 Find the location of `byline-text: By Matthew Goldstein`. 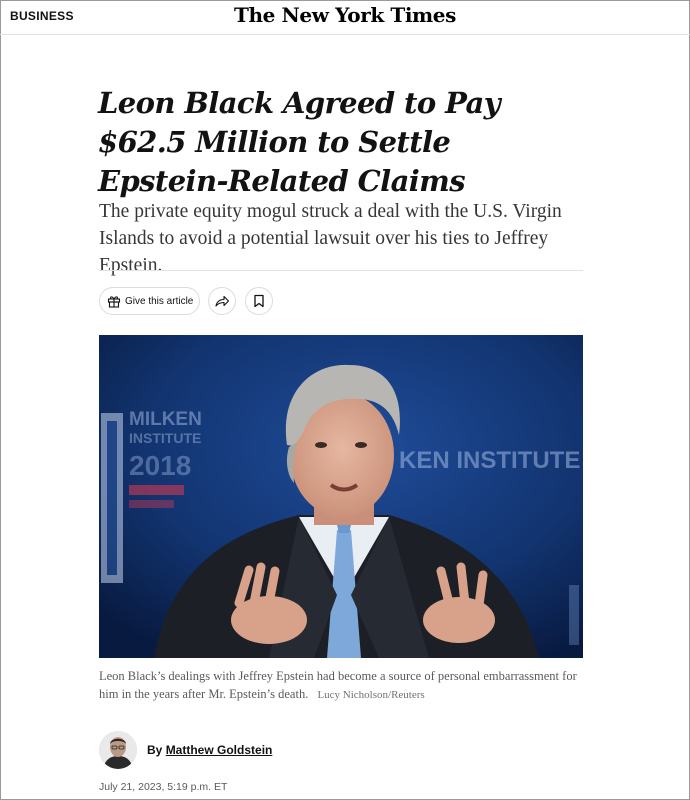

byline-text: By Matthew Goldstein is located at coordinates (209, 750).